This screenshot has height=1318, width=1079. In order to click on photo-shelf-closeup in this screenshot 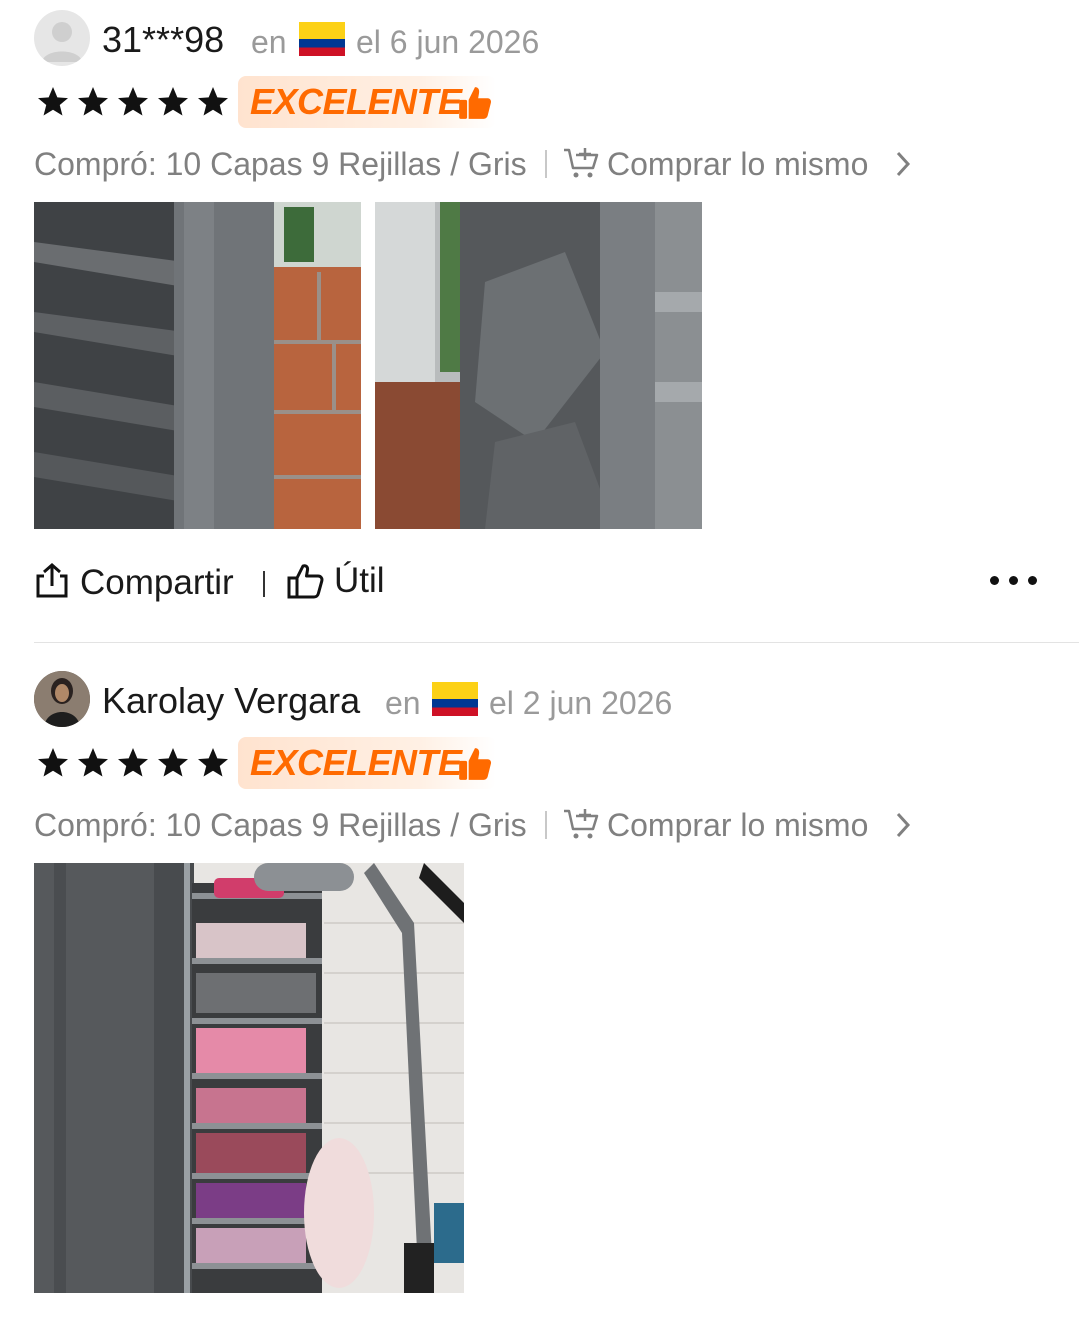, I will do `click(197, 365)`.